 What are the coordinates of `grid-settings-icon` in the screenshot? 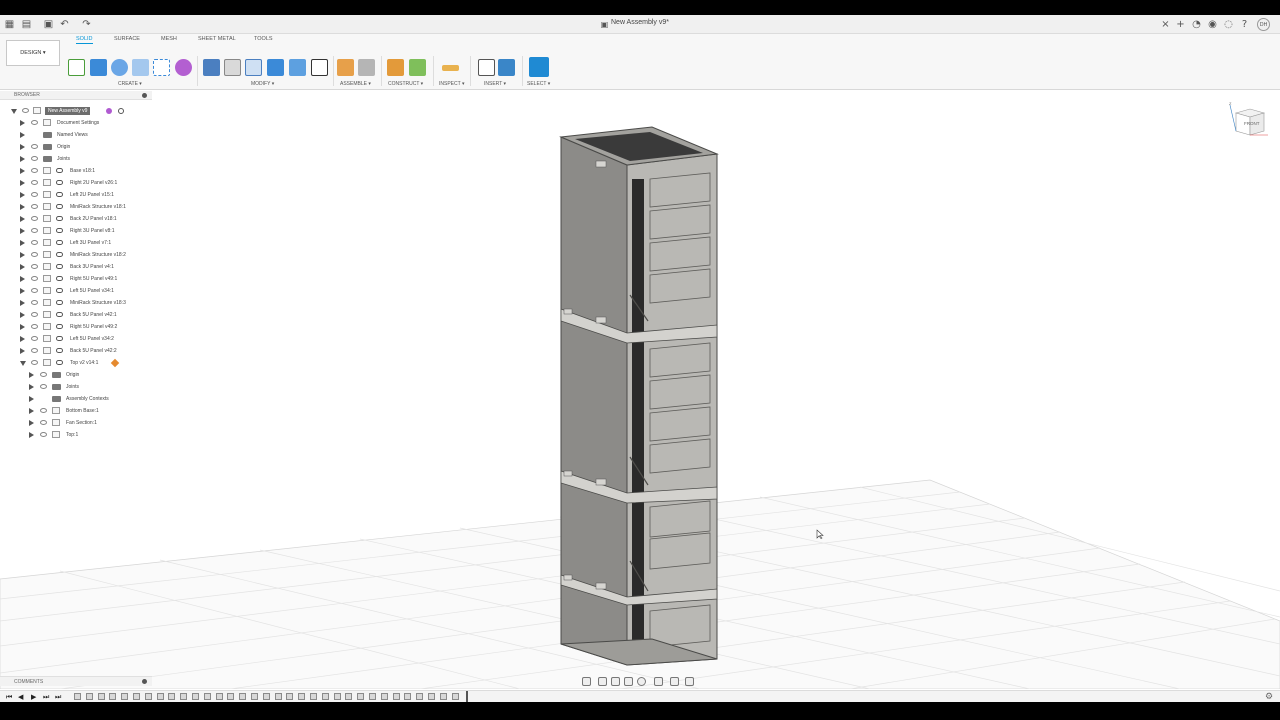 It's located at (674, 681).